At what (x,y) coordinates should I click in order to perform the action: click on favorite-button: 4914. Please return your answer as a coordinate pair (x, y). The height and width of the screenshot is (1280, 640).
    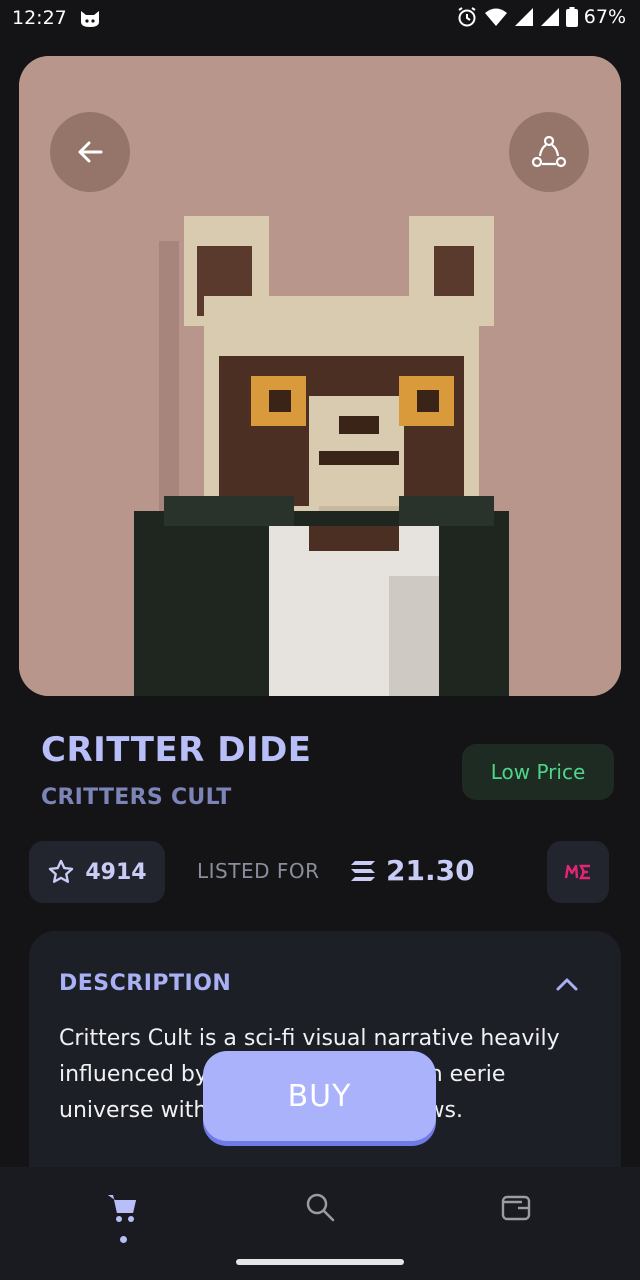
    Looking at the image, I should click on (97, 872).